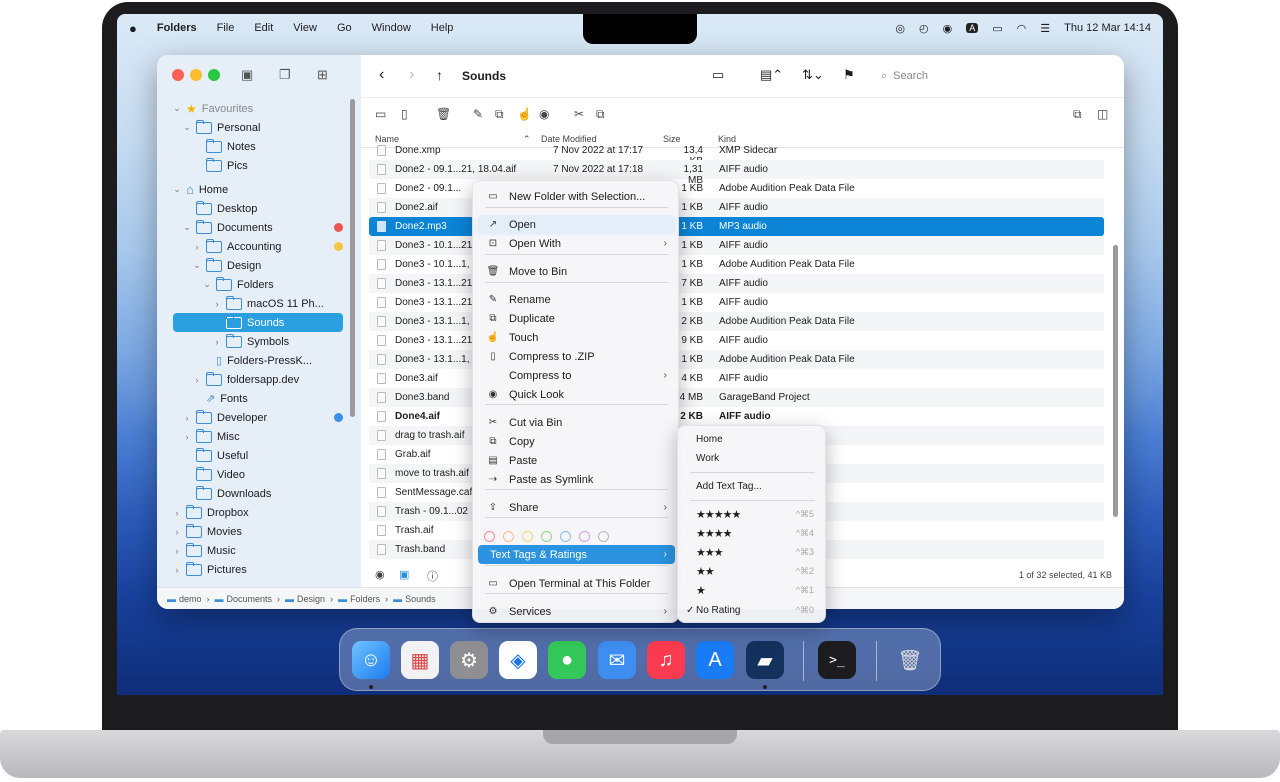 This screenshot has height=782, width=1280. I want to click on rating-item: ★ ^⌘1, so click(752, 590).